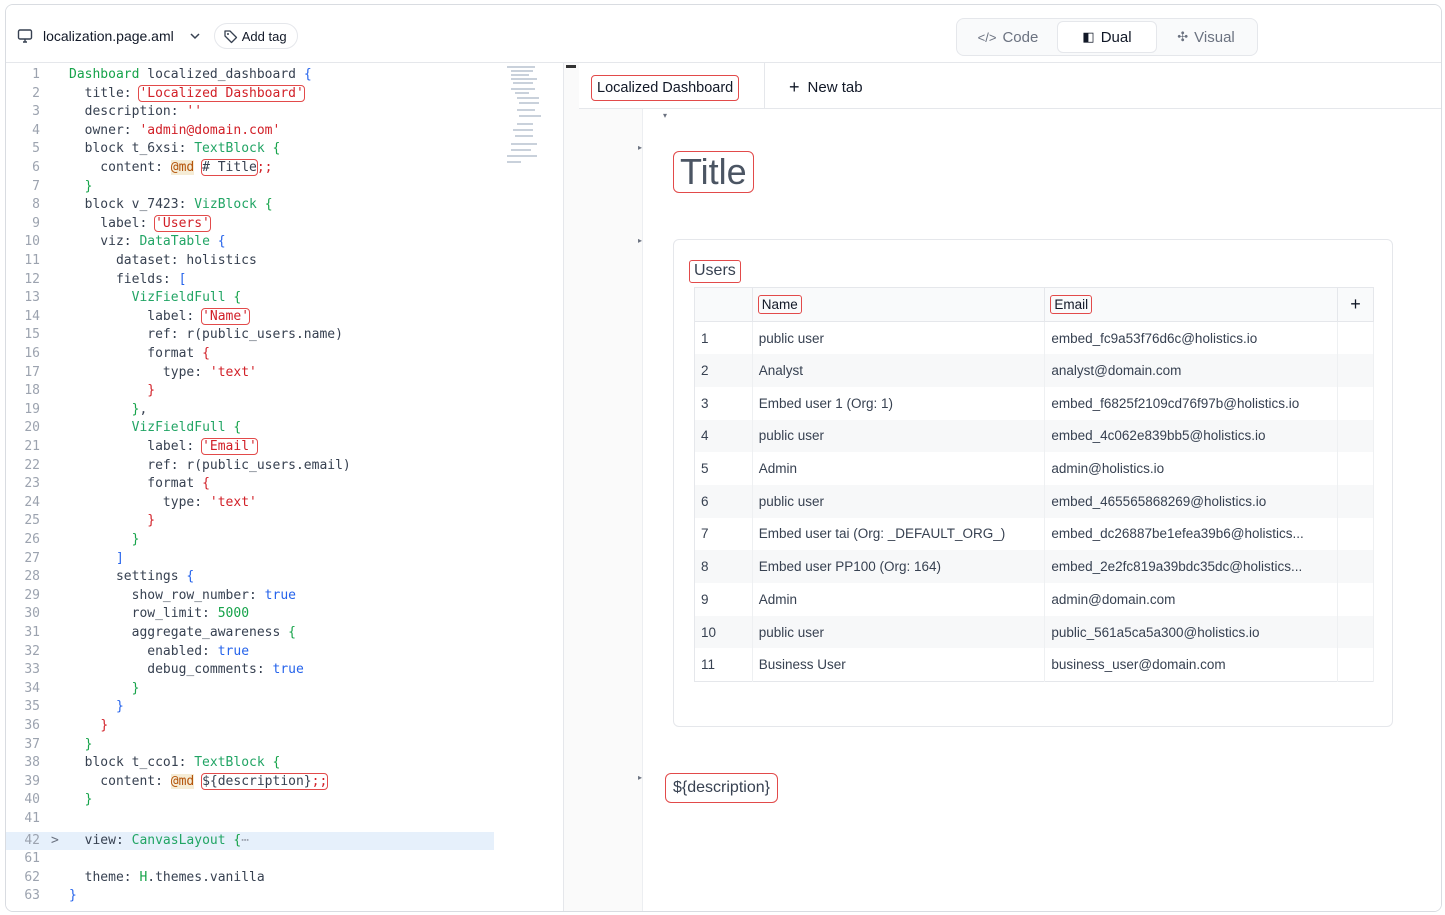  I want to click on code-line: 26 }, so click(256, 540).